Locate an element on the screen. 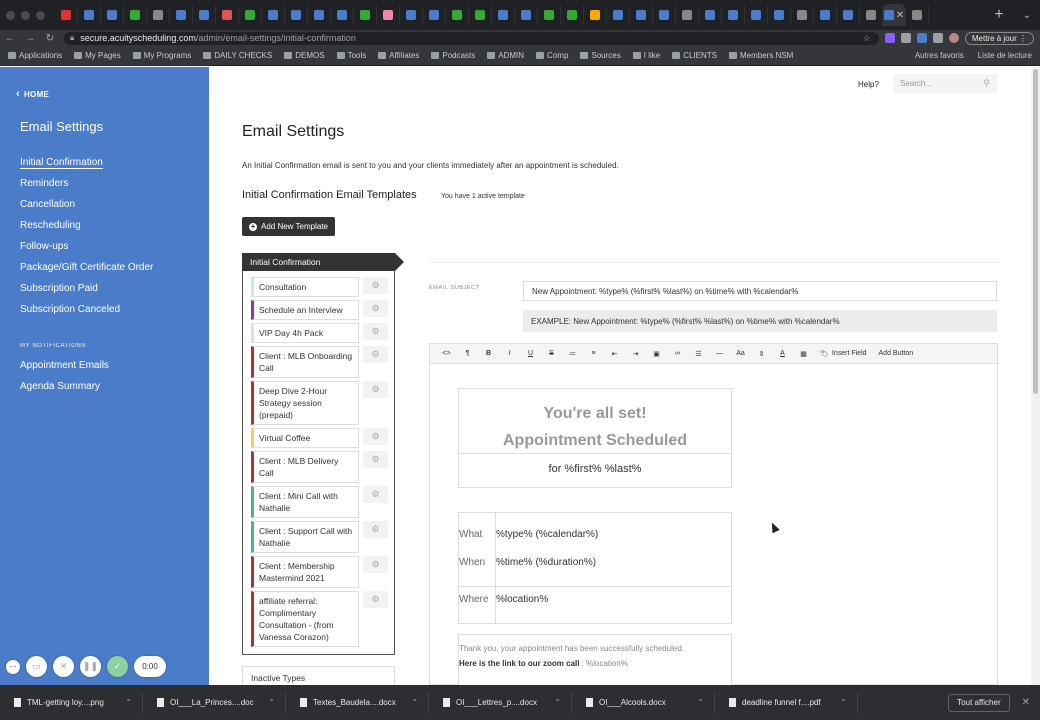 The image size is (1040, 720). avatar is located at coordinates (953, 38).